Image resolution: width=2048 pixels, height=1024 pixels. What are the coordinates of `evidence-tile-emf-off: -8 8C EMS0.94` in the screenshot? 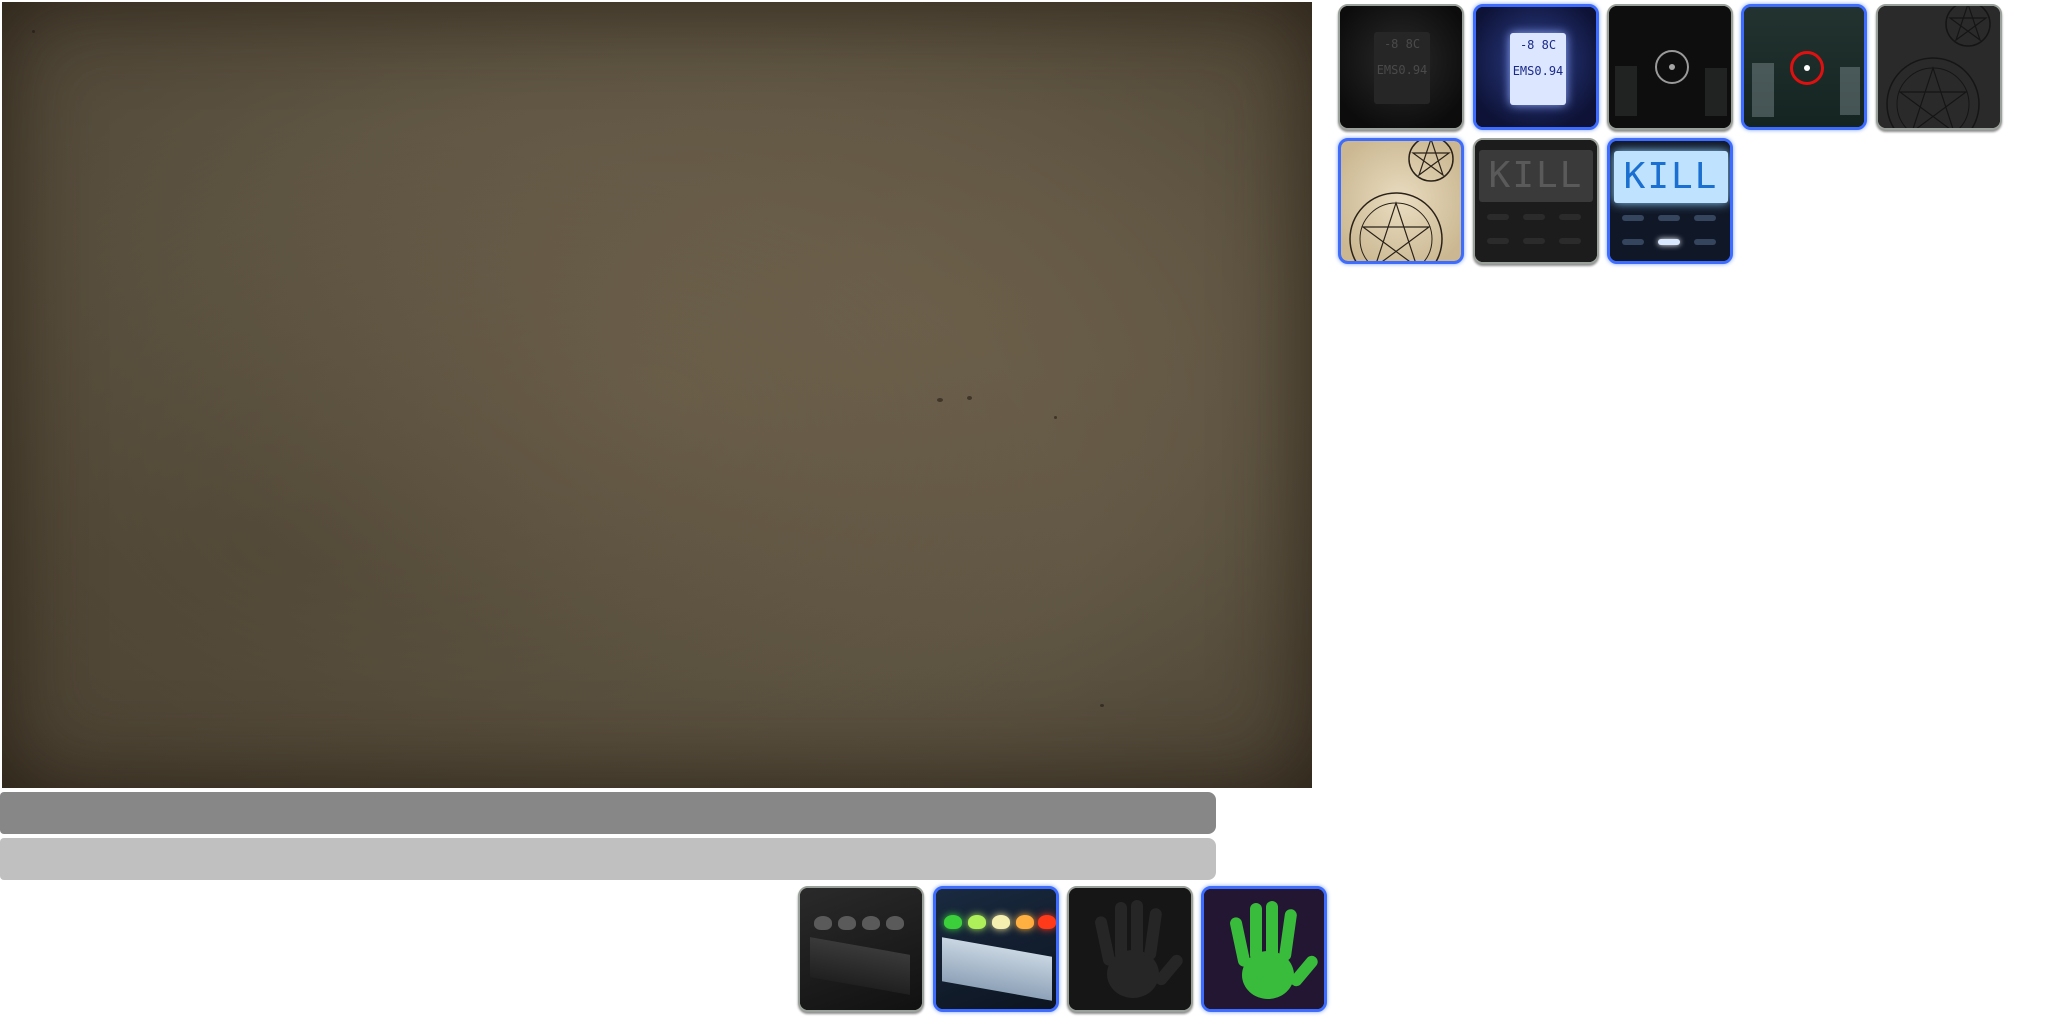 It's located at (1401, 67).